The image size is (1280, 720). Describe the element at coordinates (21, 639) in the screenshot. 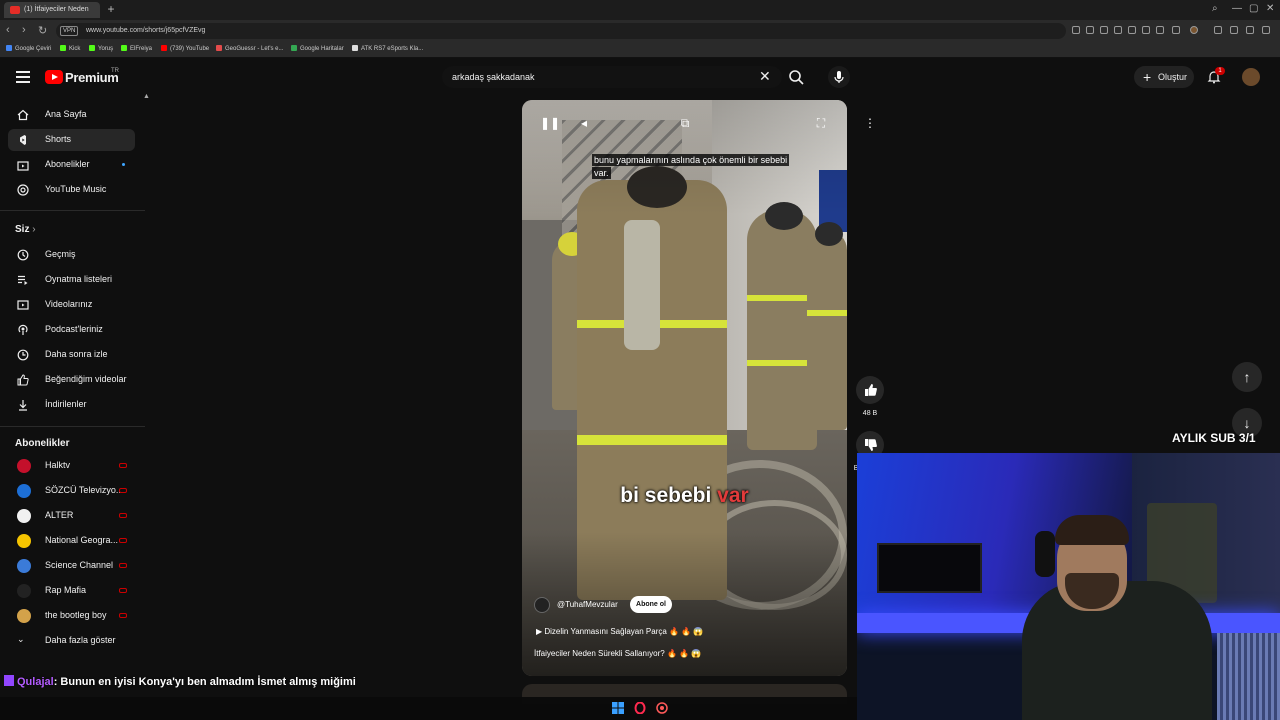

I see `chevron-down-icon: ⌄` at that location.